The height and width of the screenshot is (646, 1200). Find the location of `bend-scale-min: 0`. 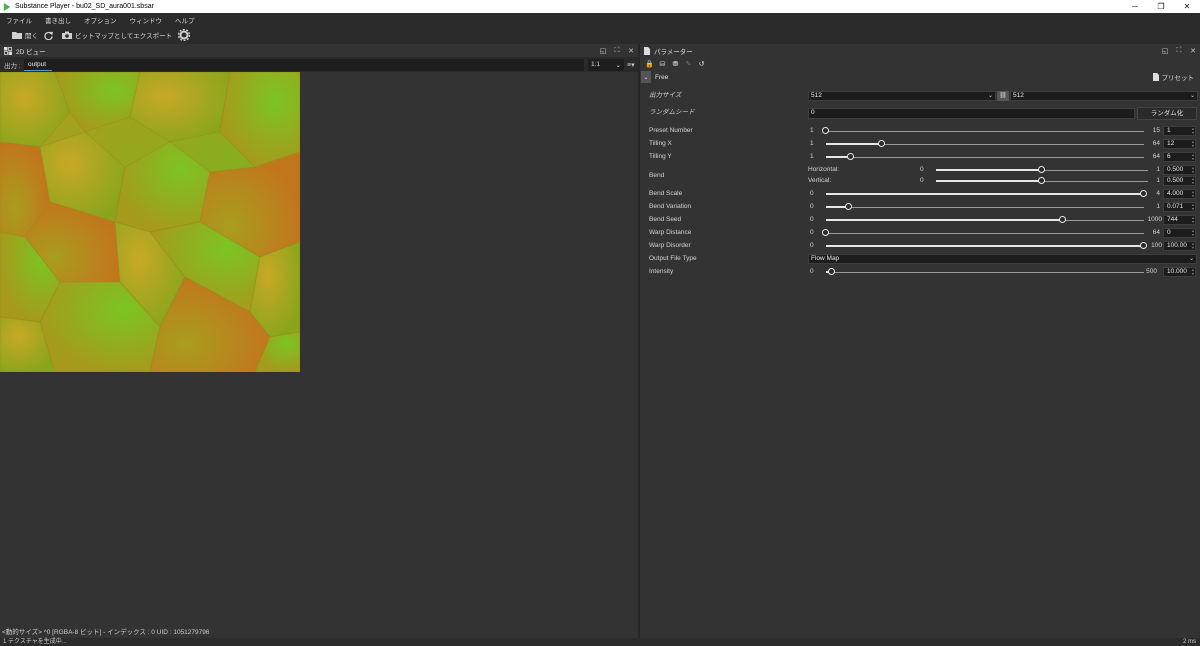

bend-scale-min: 0 is located at coordinates (812, 193).